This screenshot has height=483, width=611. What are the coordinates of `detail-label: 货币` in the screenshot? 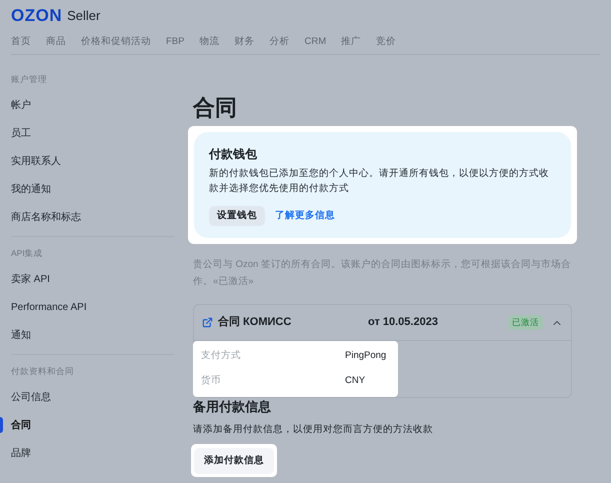 It's located at (211, 381).